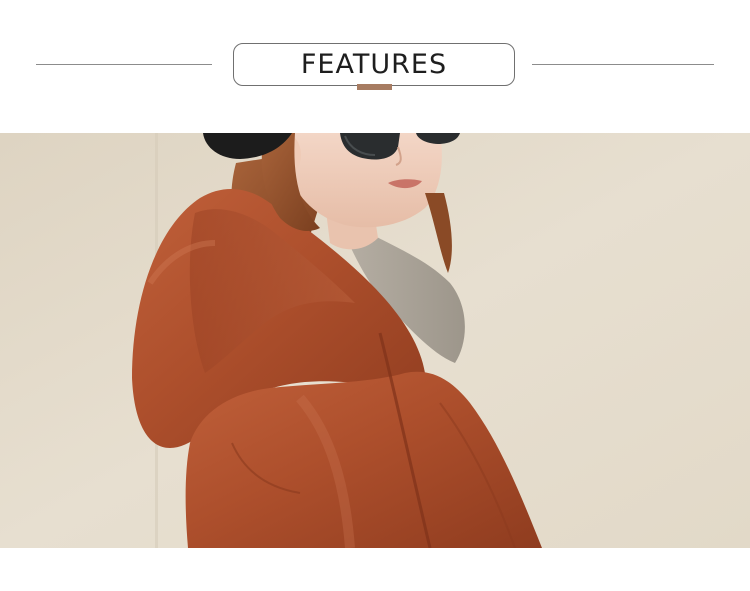 This screenshot has height=591, width=750. I want to click on features-title-box: FEATURES, so click(374, 64).